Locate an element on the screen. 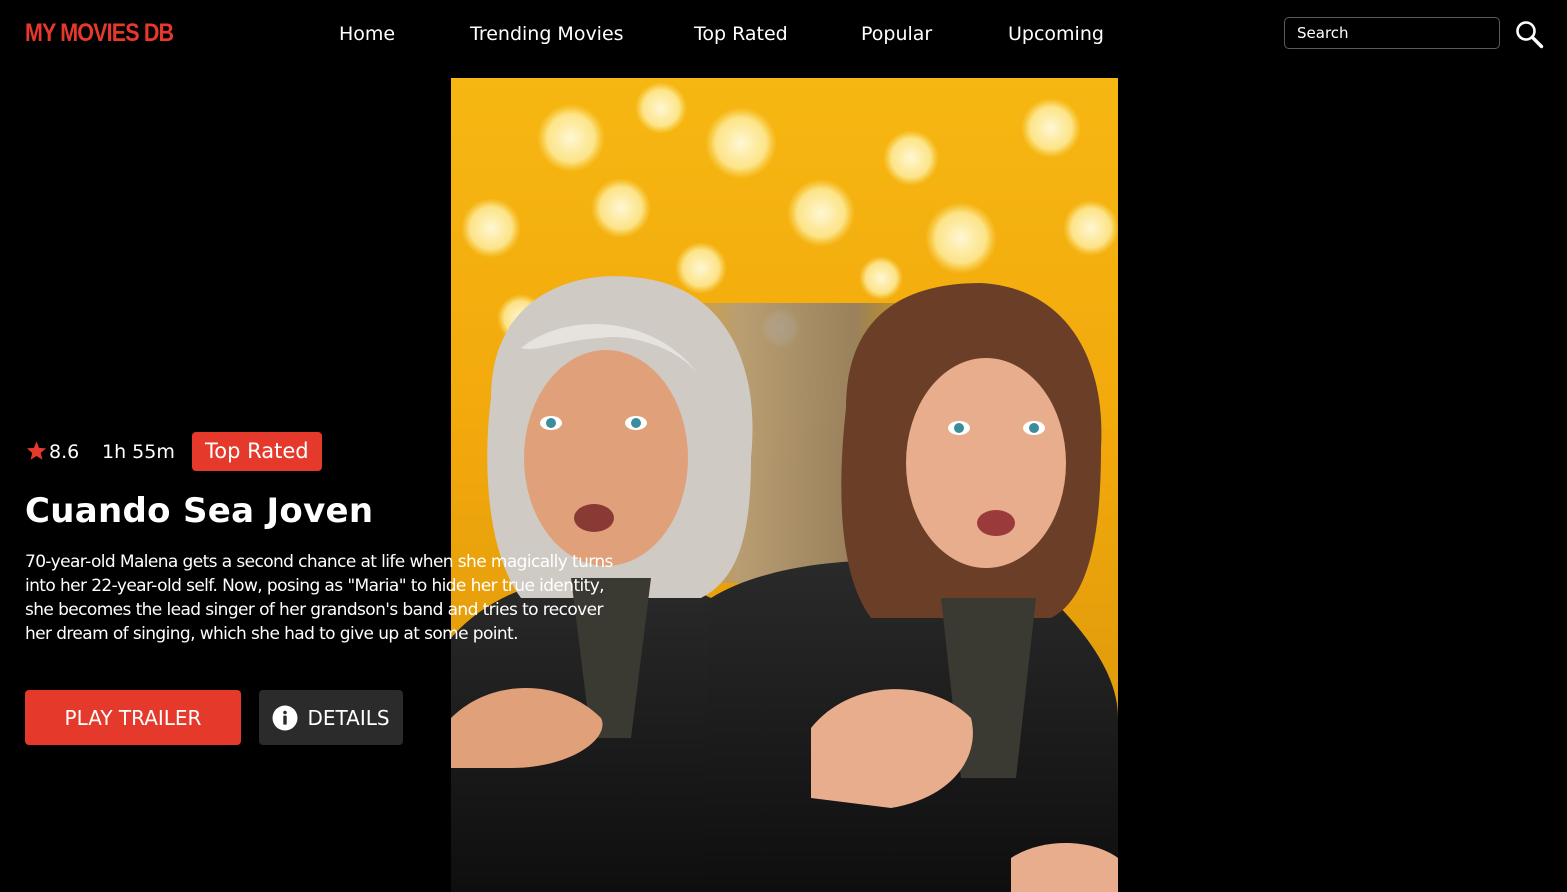 This screenshot has width=1567, height=892. status-badge: Top Rated is located at coordinates (257, 451).